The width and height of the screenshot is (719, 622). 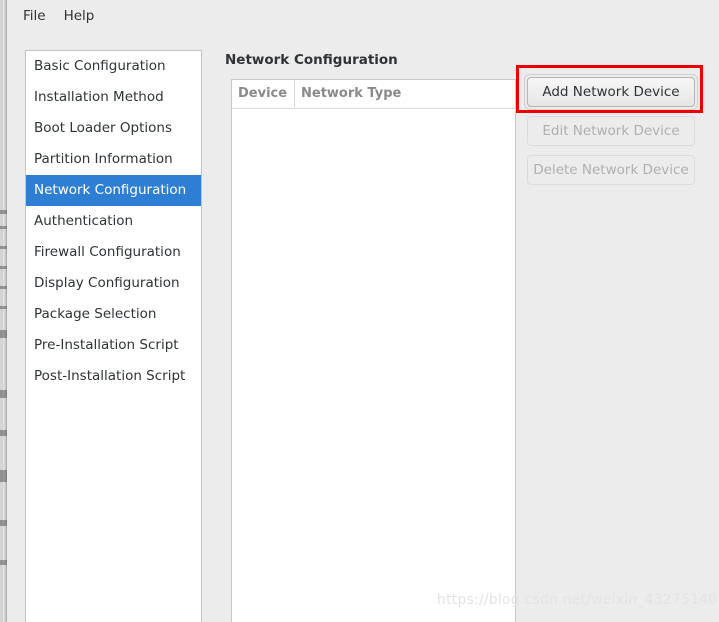 What do you see at coordinates (405, 94) in the screenshot?
I see `column-header-network-type: Network Type` at bounding box center [405, 94].